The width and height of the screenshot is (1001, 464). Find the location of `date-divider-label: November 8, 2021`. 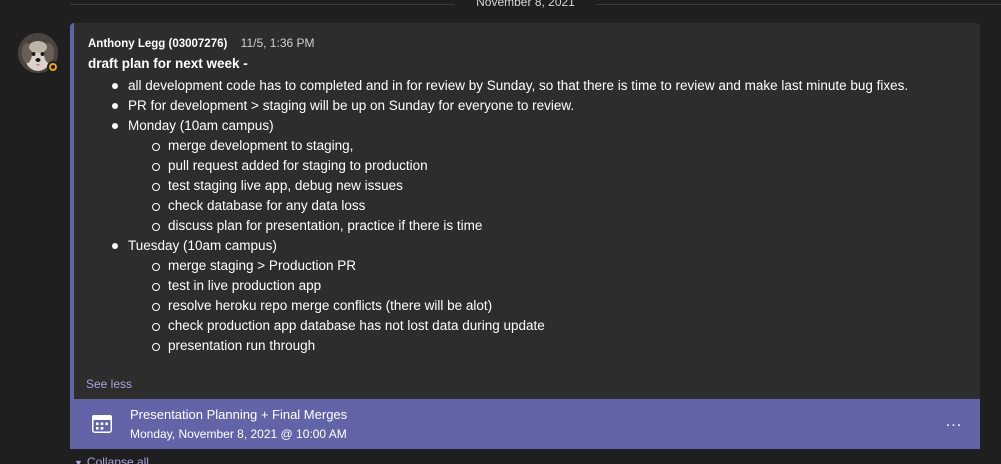

date-divider-label: November 8, 2021 is located at coordinates (525, 4).